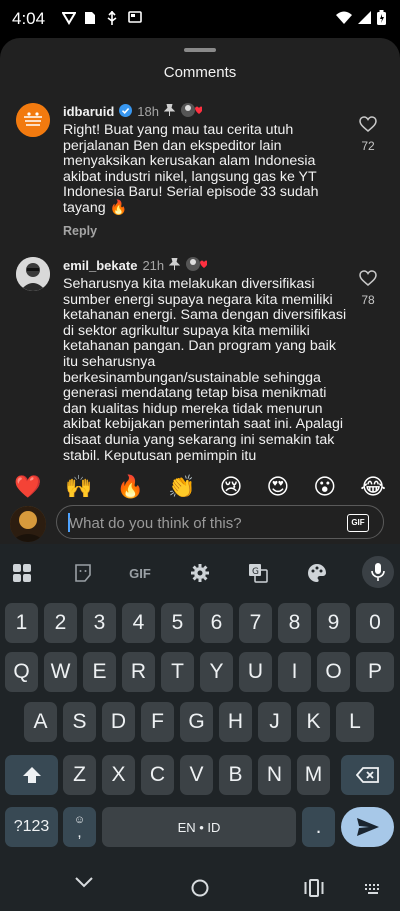 Image resolution: width=400 pixels, height=911 pixels. I want to click on back-chevron-icon, so click(84, 886).